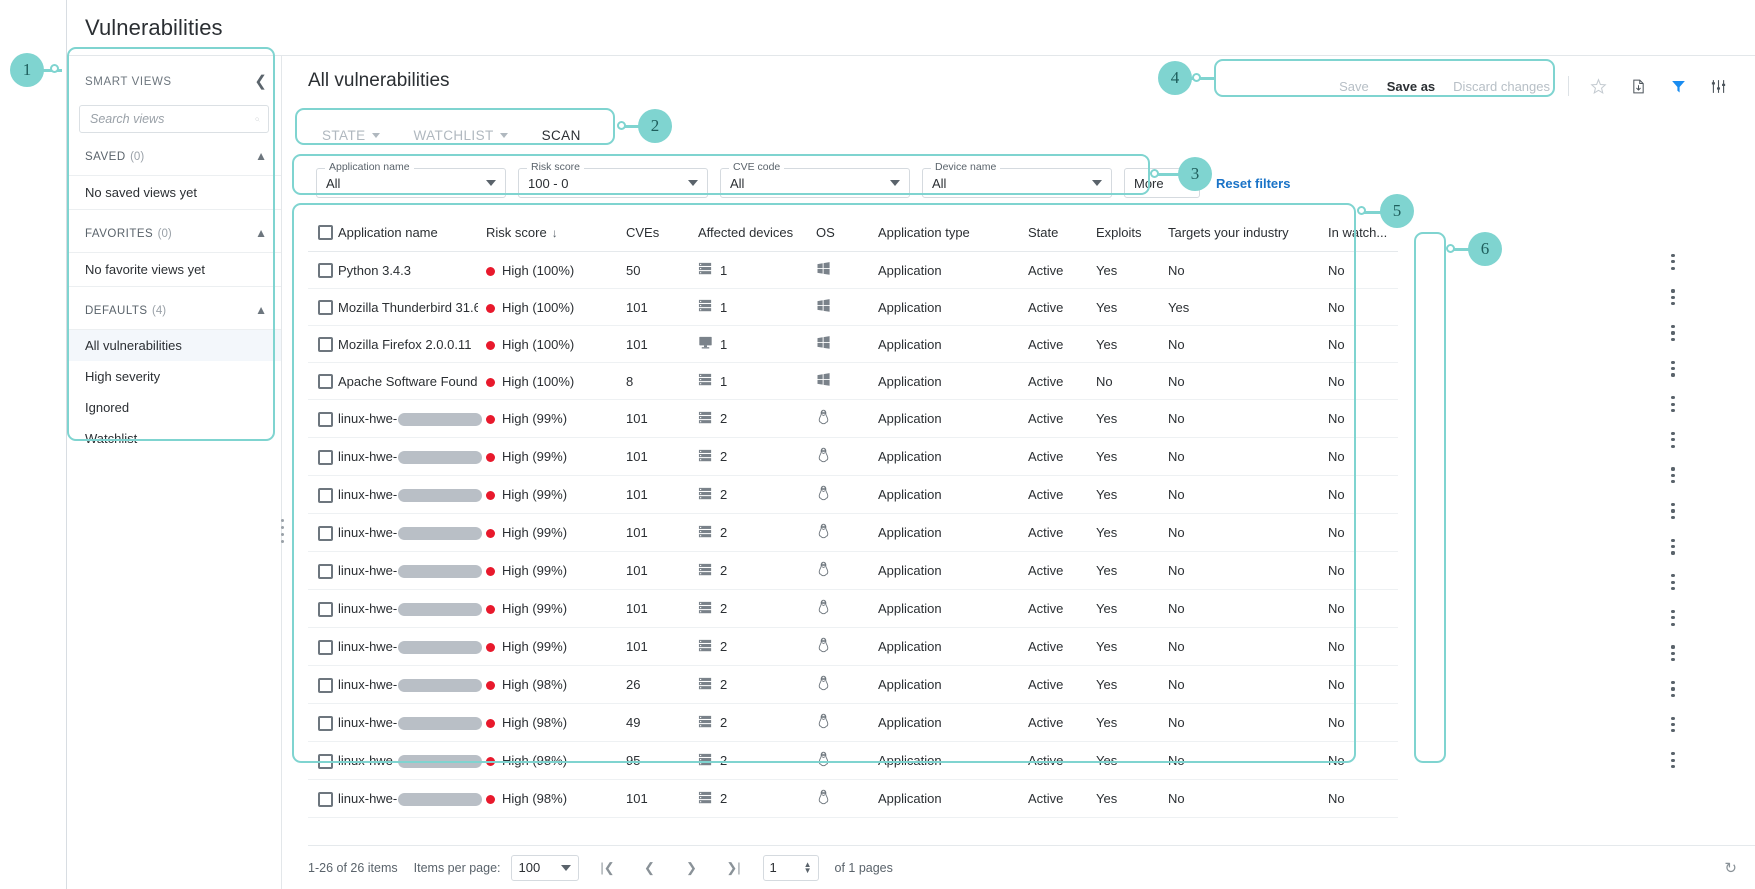  What do you see at coordinates (544, 867) in the screenshot?
I see `items-per-page-select: 100` at bounding box center [544, 867].